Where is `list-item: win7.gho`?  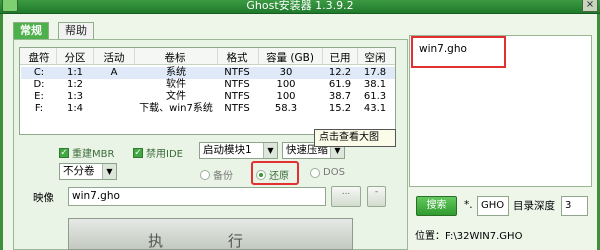 list-item: win7.gho is located at coordinates (443, 49).